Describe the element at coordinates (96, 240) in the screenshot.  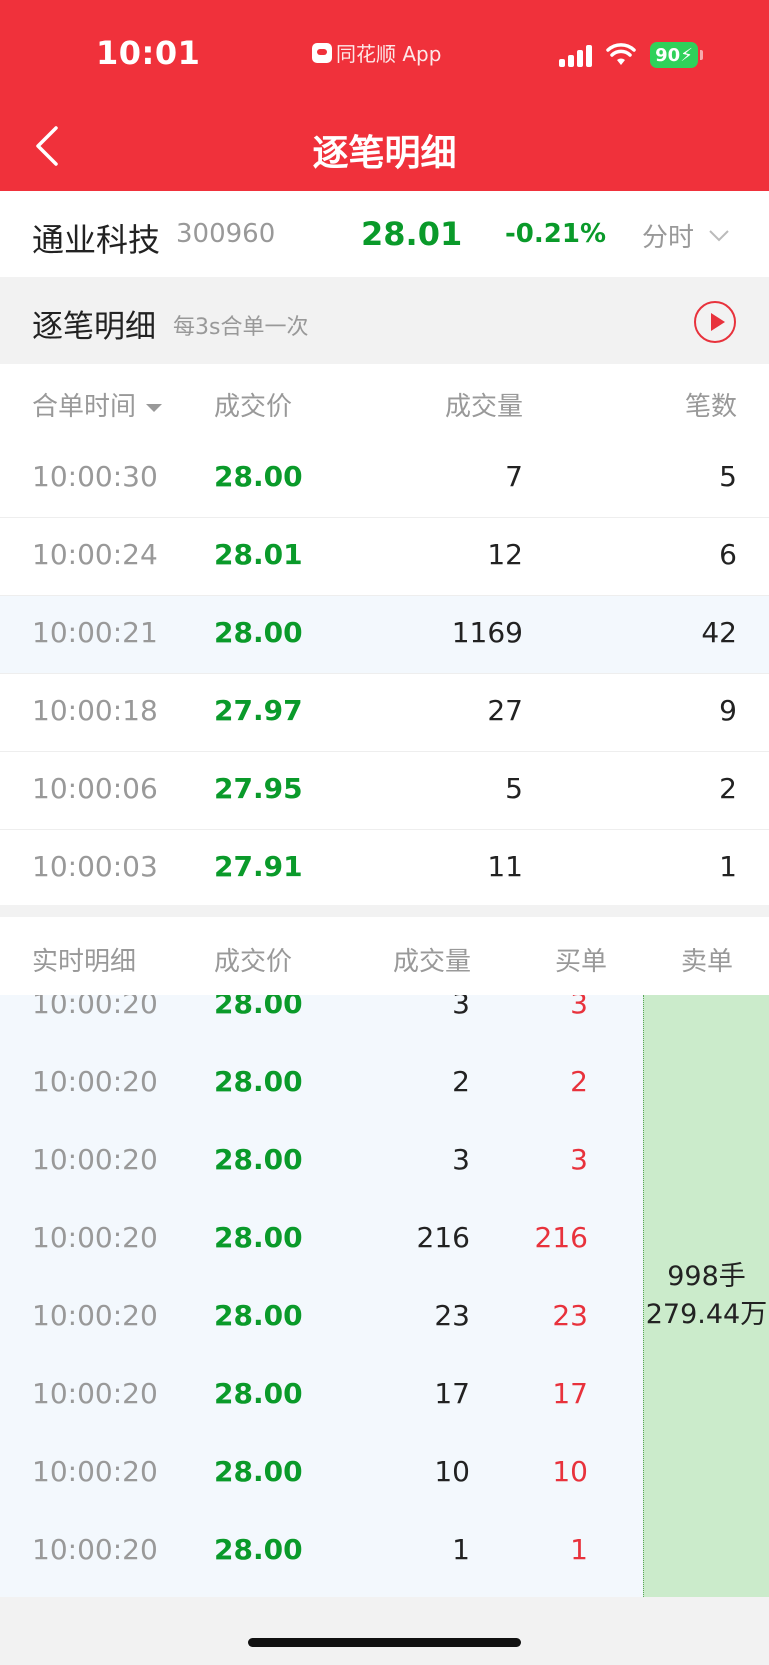
I see `stock-name: 通业科技` at that location.